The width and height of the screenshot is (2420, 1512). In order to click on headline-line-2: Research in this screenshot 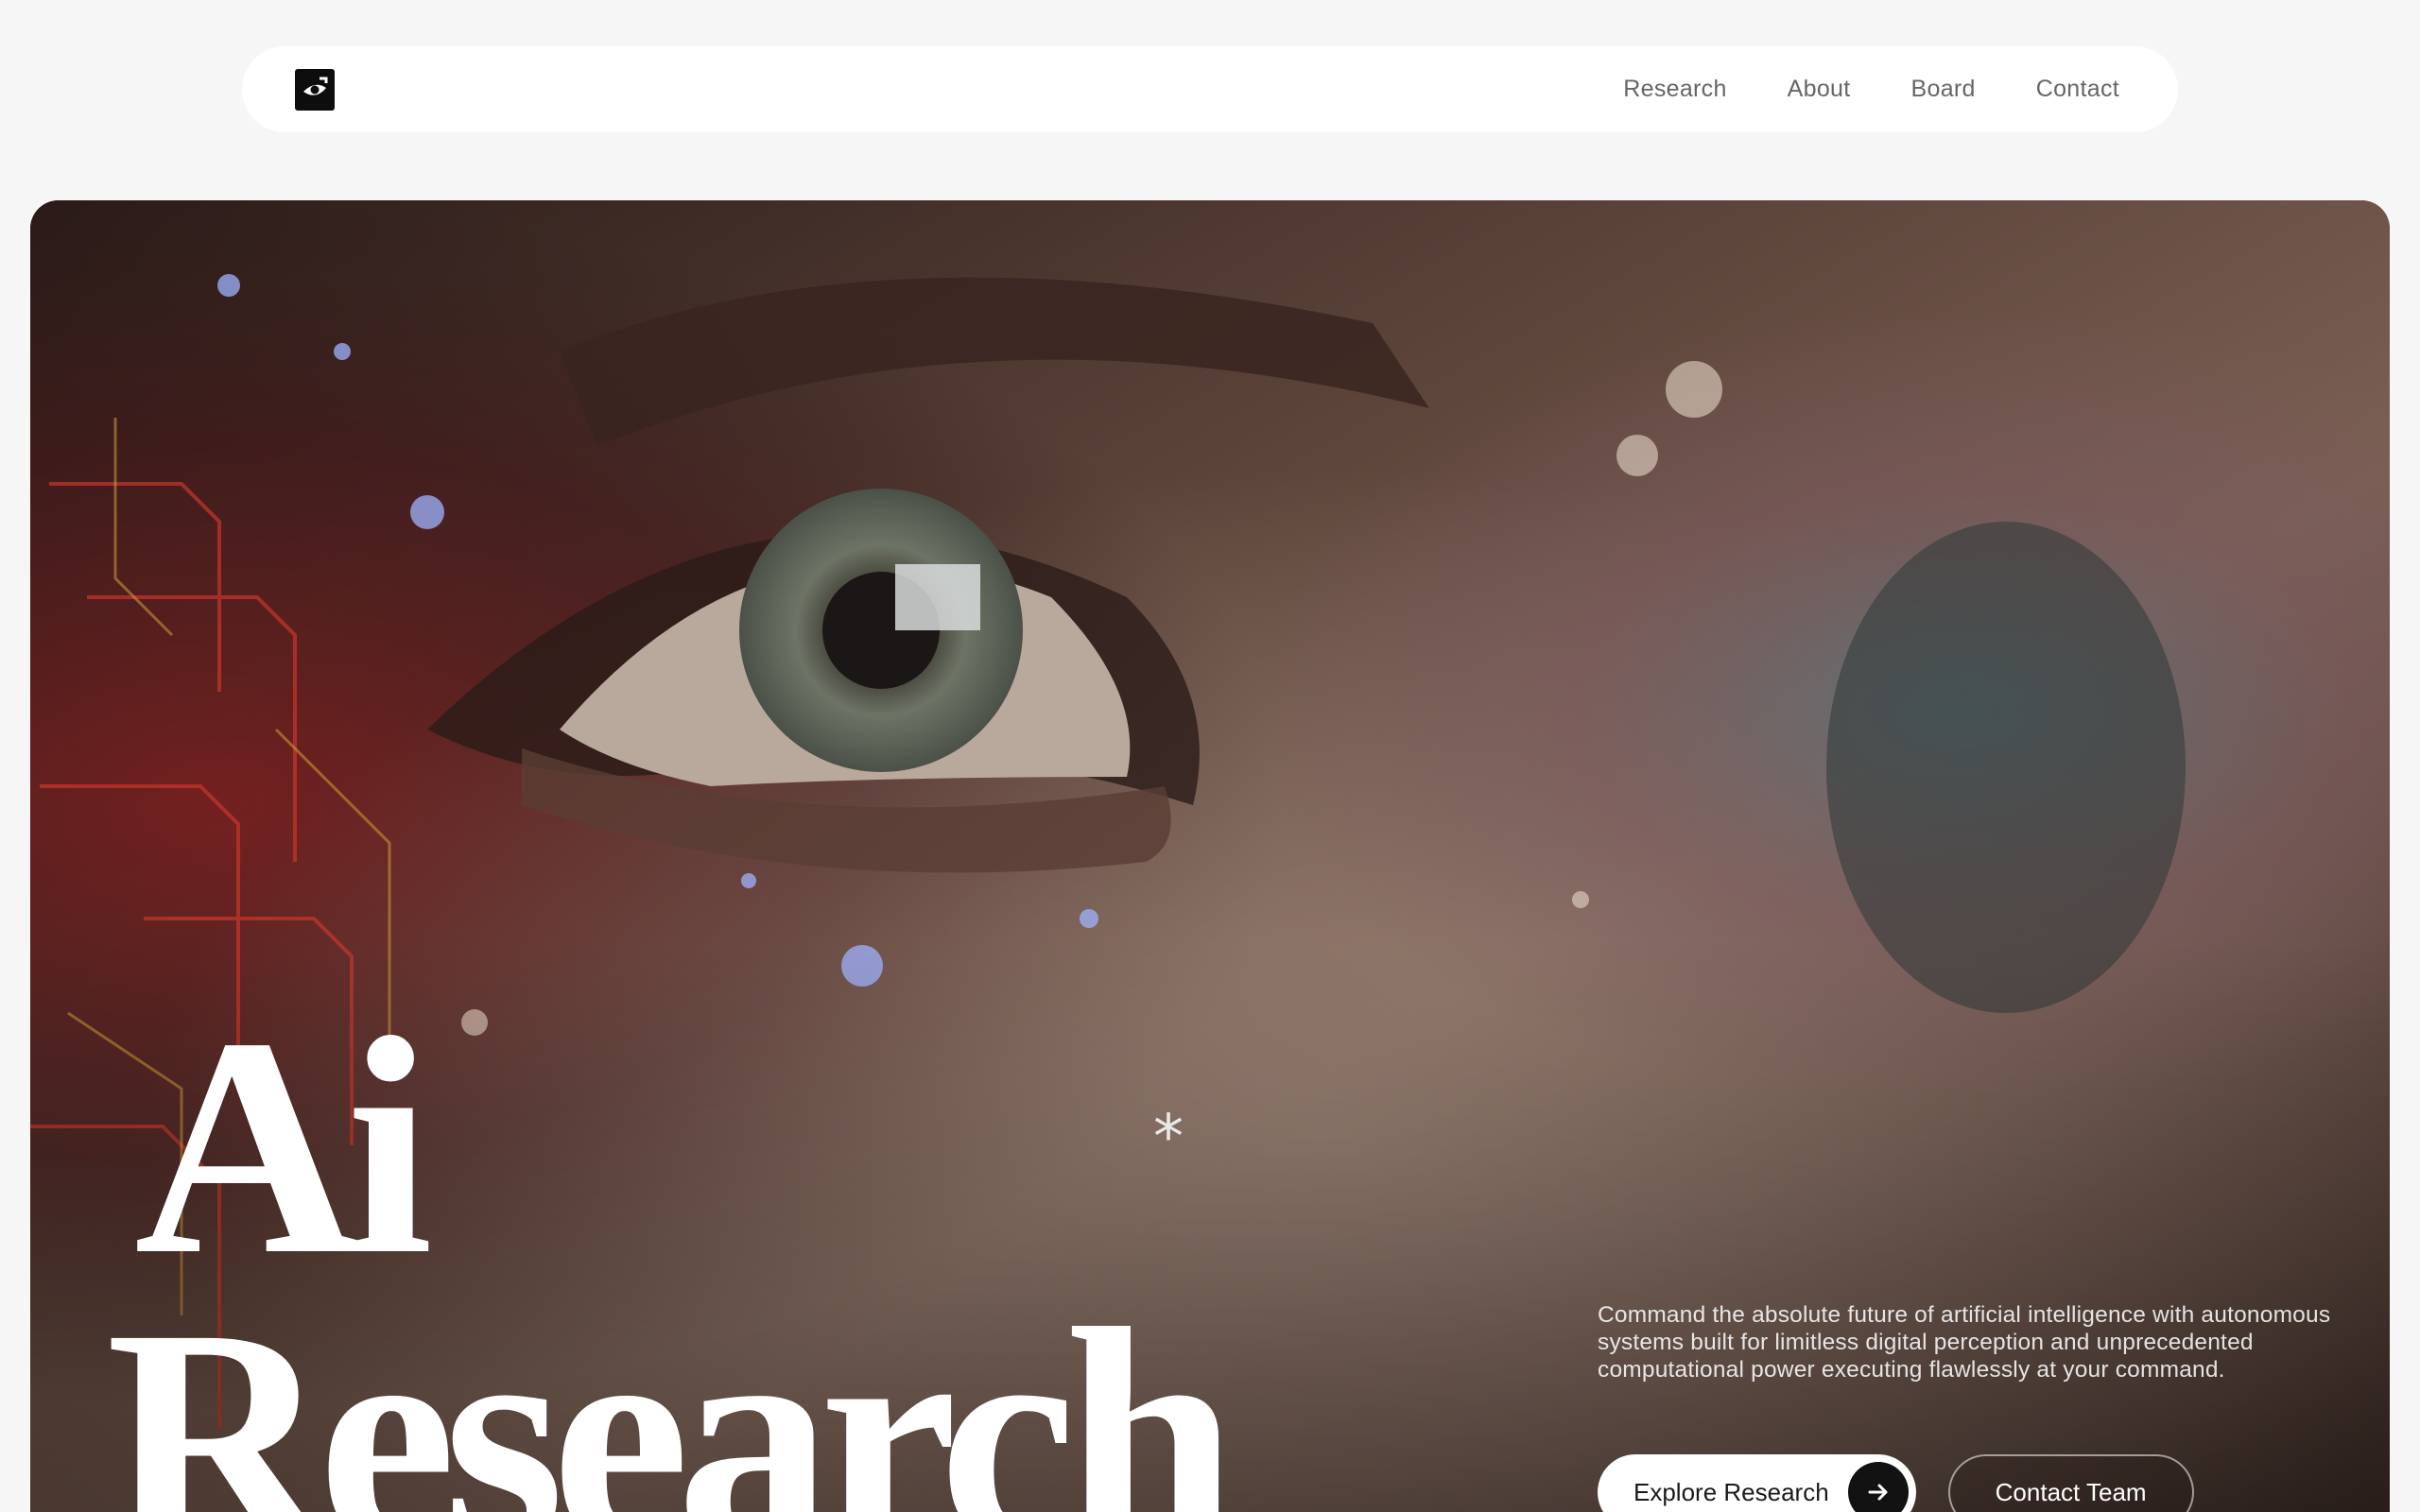, I will do `click(671, 1388)`.